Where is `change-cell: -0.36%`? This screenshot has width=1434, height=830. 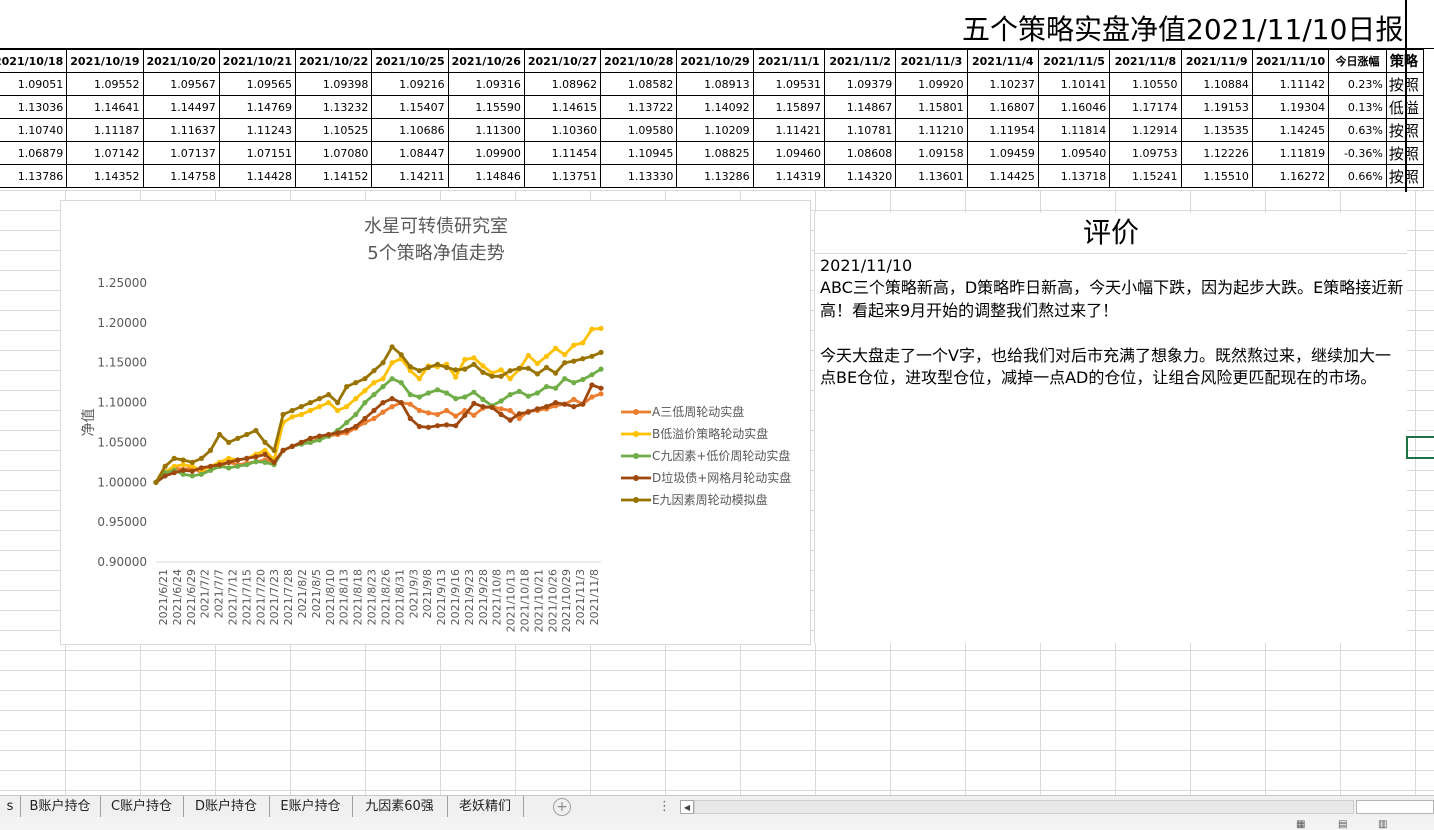
change-cell: -0.36% is located at coordinates (1357, 153).